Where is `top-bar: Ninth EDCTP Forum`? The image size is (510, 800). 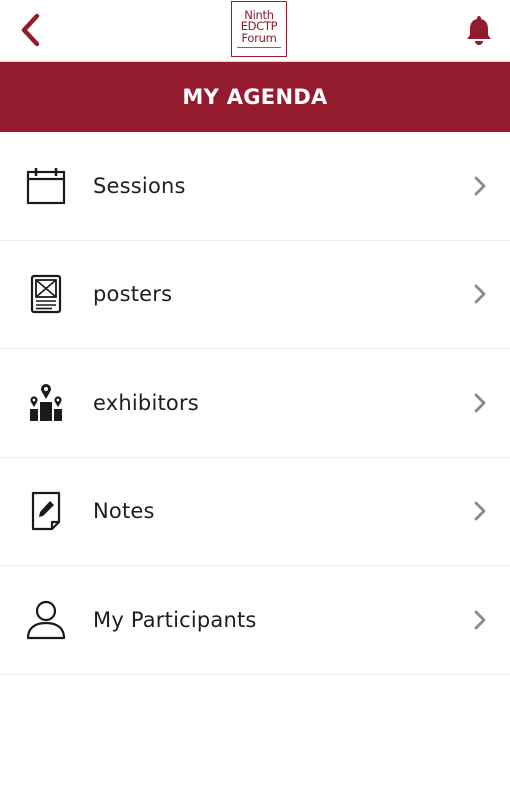 top-bar: Ninth EDCTP Forum is located at coordinates (255, 31).